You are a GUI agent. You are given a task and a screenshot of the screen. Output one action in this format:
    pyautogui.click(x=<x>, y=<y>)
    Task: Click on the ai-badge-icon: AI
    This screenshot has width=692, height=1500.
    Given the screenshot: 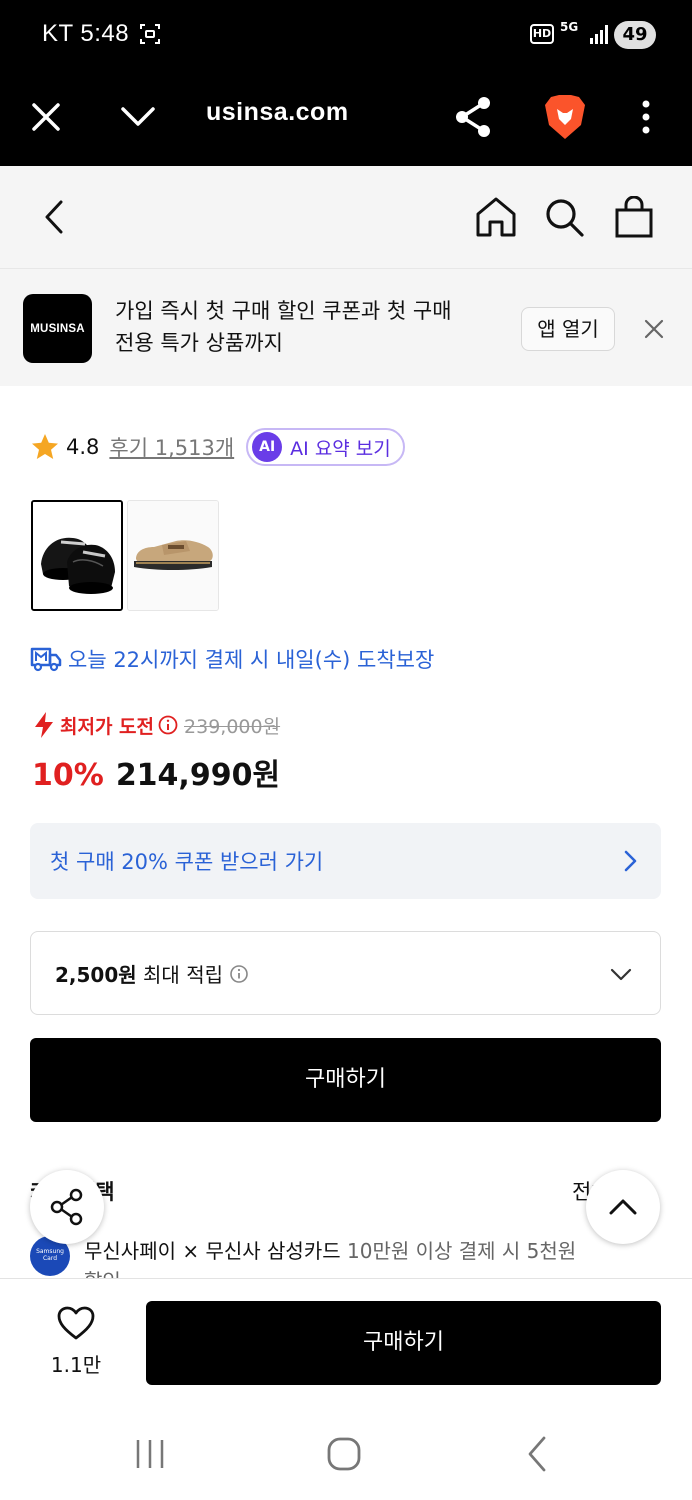 What is the action you would take?
    pyautogui.click(x=267, y=447)
    